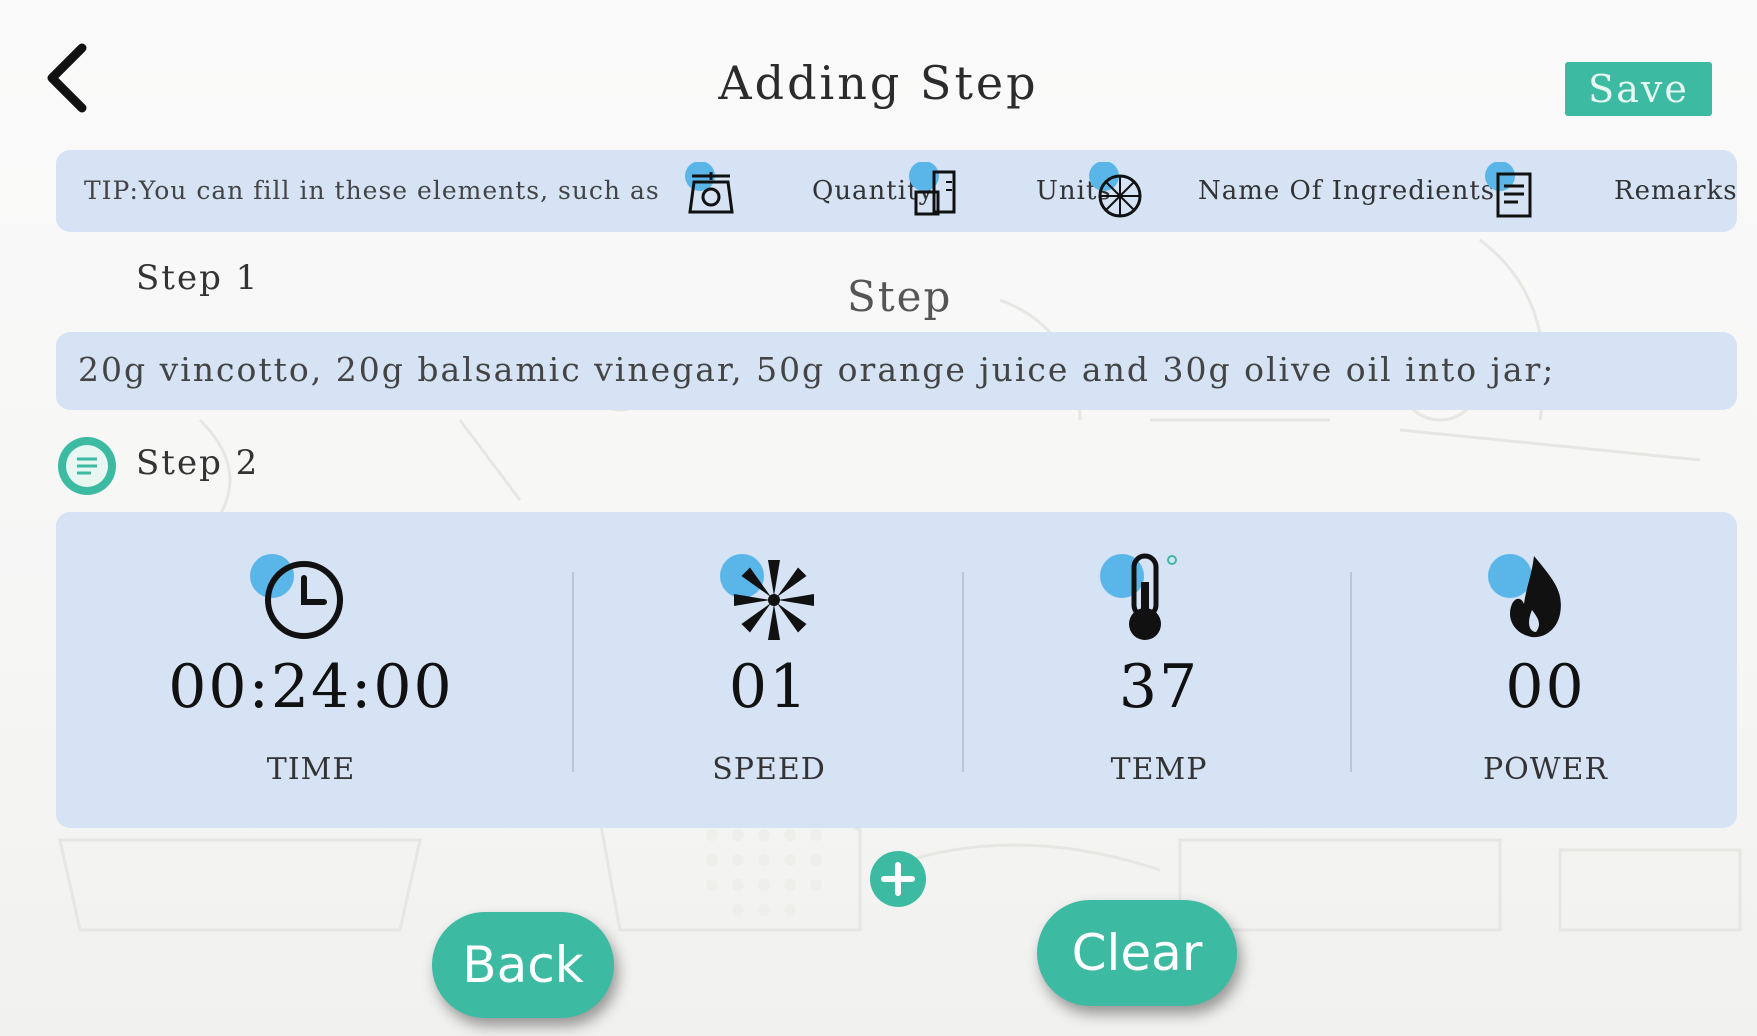 This screenshot has height=1036, width=1757. Describe the element at coordinates (311, 769) in the screenshot. I see `time-label: TIME` at that location.